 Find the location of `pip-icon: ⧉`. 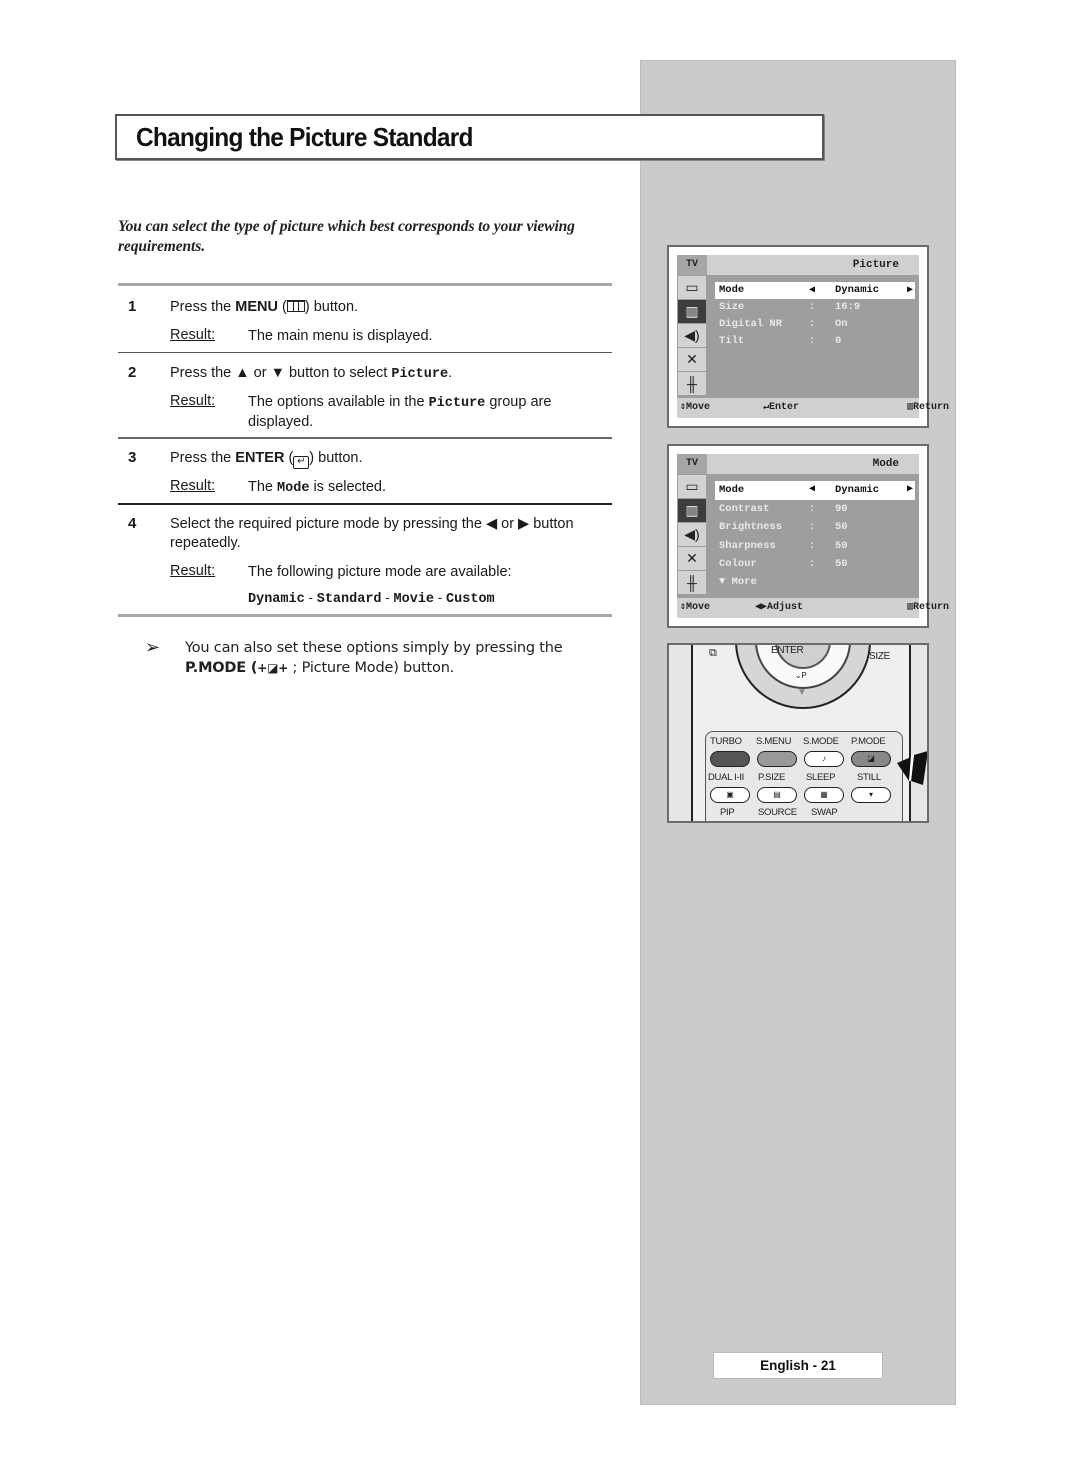

pip-icon: ⧉ is located at coordinates (713, 653).